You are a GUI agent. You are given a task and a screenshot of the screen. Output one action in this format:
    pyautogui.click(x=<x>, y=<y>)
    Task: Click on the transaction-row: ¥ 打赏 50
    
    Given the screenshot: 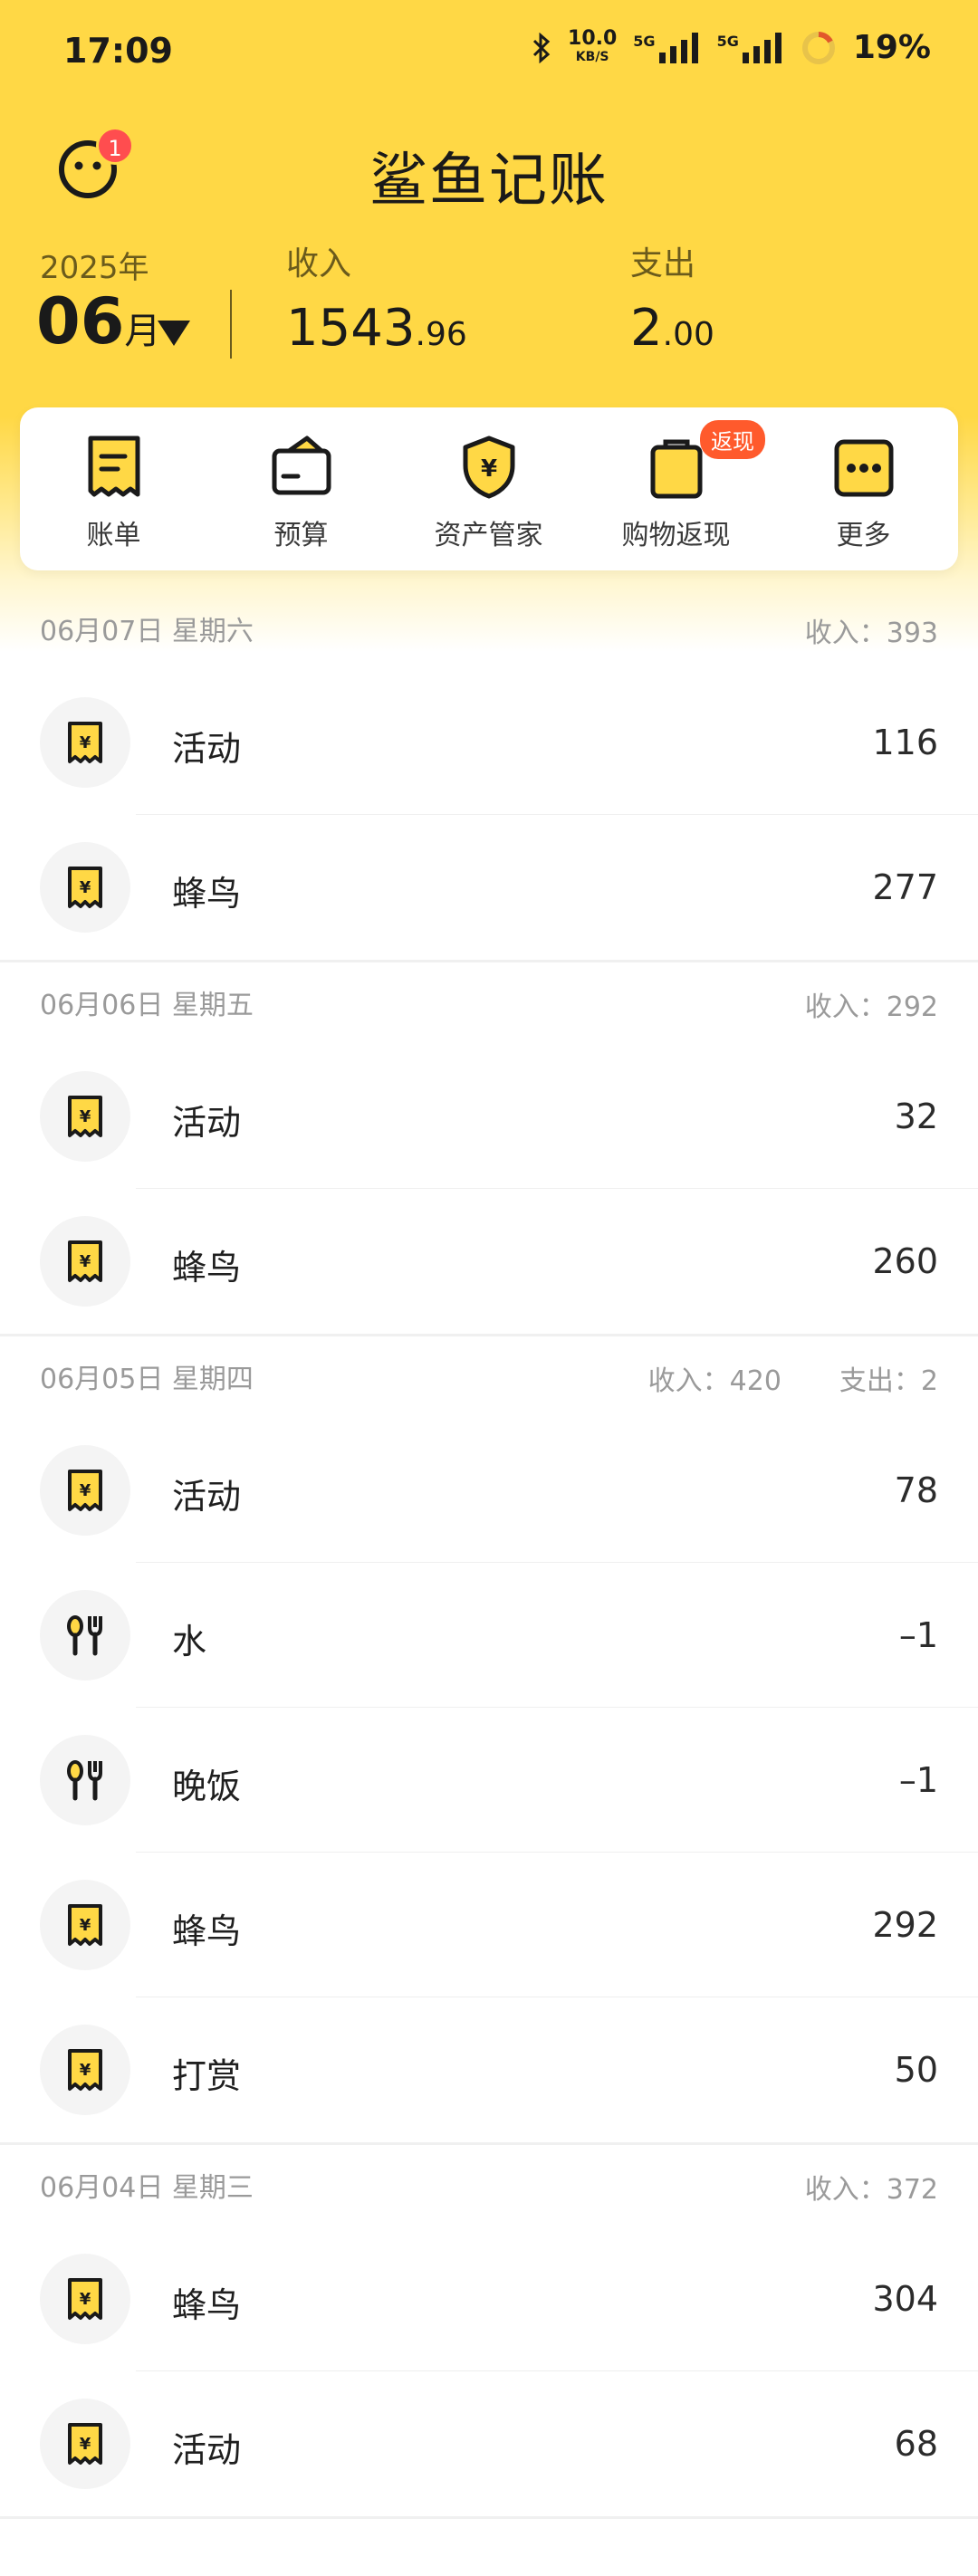 What is the action you would take?
    pyautogui.click(x=489, y=2069)
    